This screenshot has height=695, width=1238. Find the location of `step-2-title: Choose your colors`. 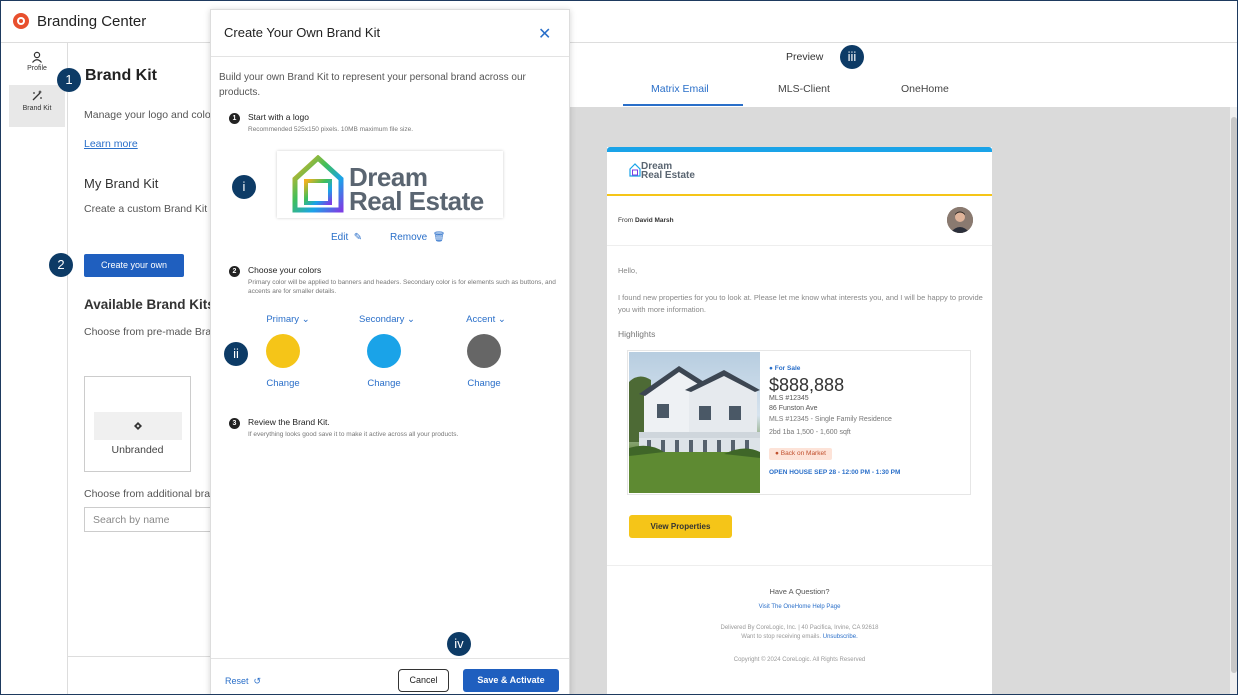

step-2-title: Choose your colors is located at coordinates (285, 270).